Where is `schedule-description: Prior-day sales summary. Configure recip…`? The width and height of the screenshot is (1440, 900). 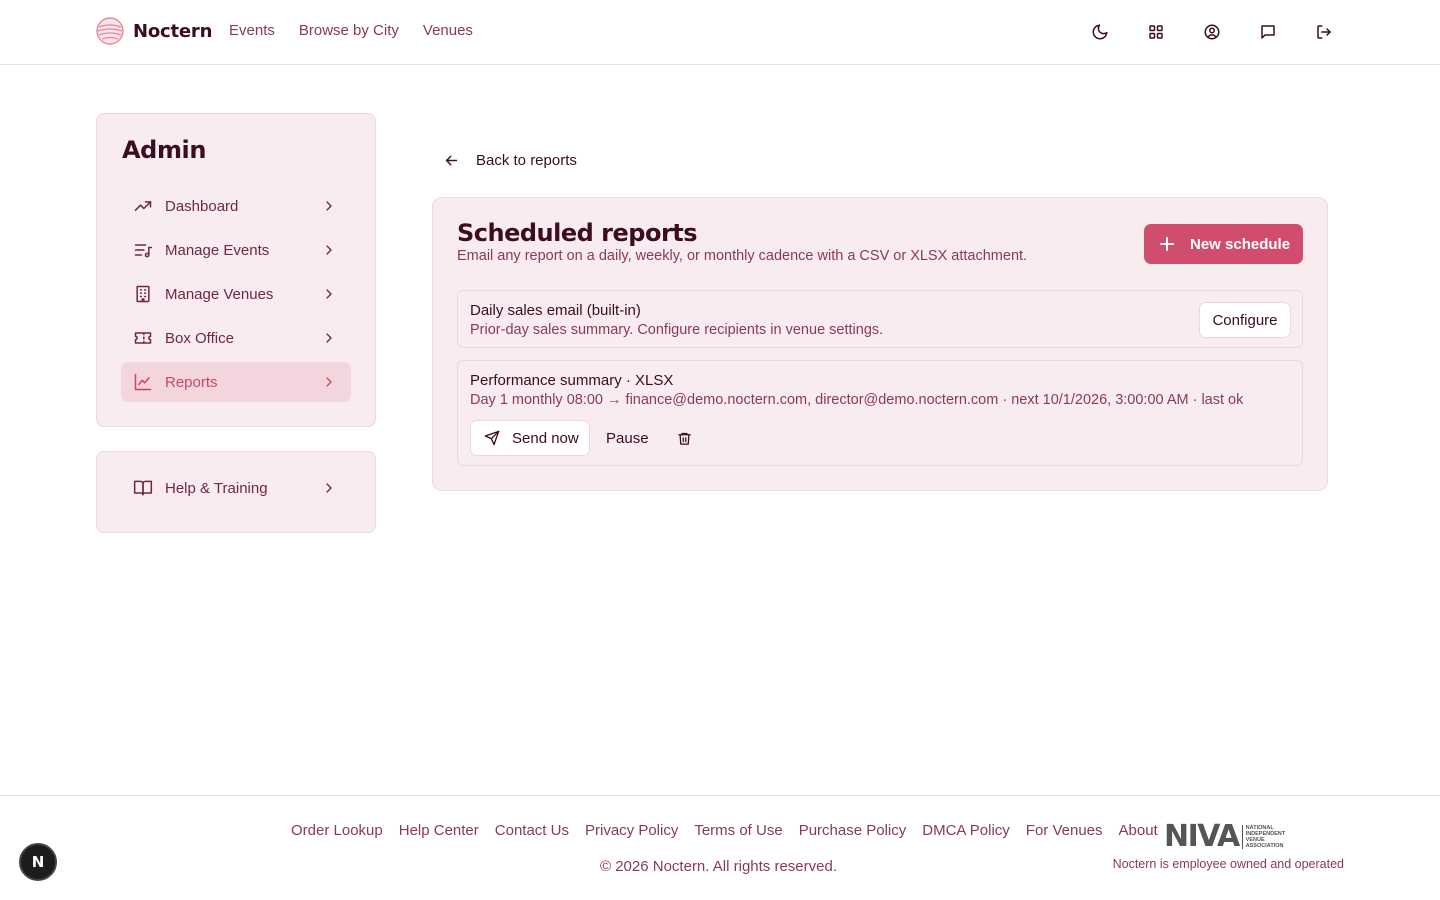
schedule-description: Prior-day sales summary. Configure recip… is located at coordinates (677, 330).